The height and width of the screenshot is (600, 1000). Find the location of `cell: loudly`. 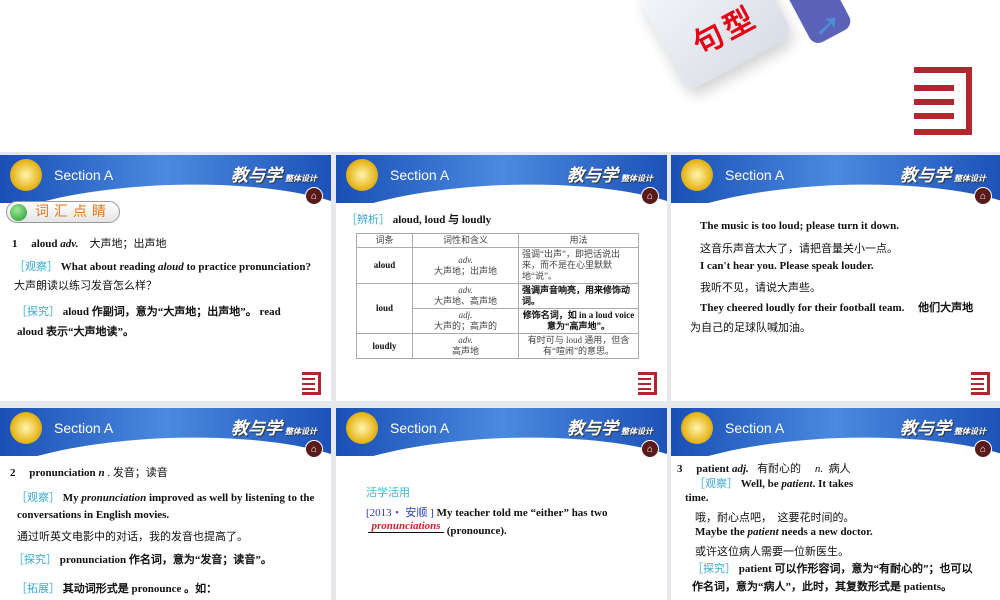

cell: loudly is located at coordinates (384, 346).